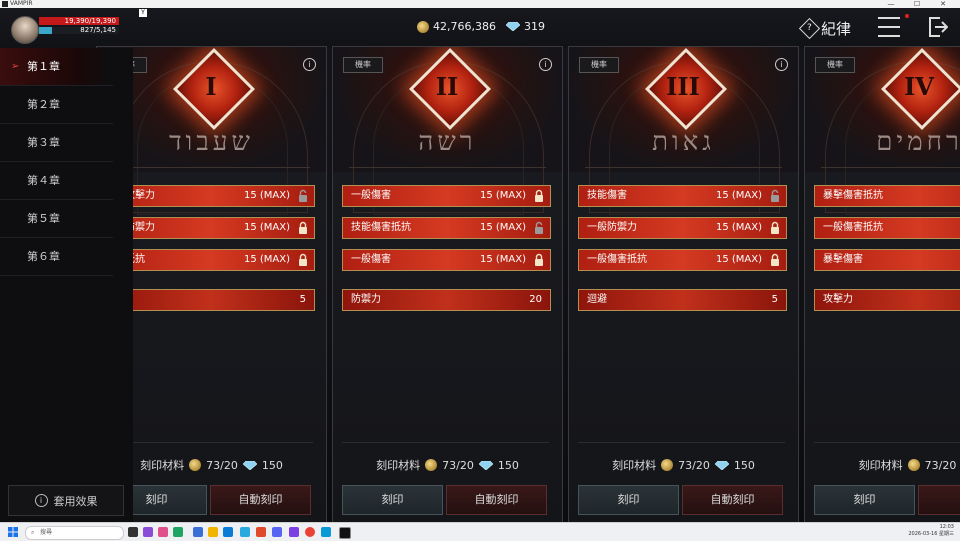 The height and width of the screenshot is (541, 960). I want to click on menu-icon, so click(889, 27).